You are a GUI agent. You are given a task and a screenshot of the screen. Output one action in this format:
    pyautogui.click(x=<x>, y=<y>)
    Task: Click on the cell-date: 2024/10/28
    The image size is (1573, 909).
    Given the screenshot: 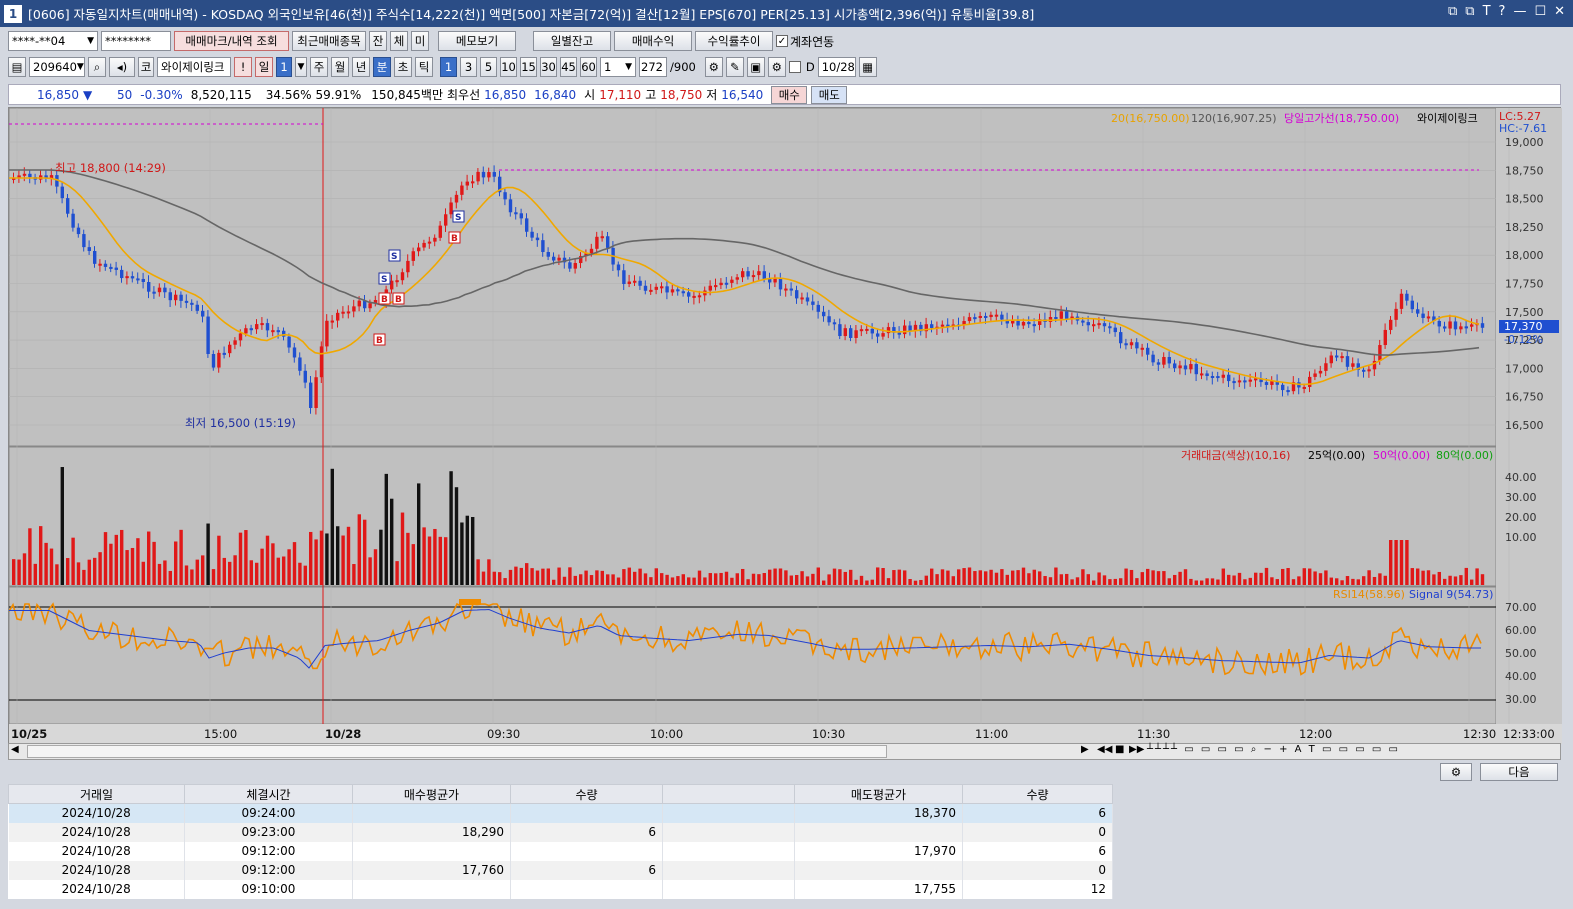 What is the action you would take?
    pyautogui.click(x=96, y=851)
    